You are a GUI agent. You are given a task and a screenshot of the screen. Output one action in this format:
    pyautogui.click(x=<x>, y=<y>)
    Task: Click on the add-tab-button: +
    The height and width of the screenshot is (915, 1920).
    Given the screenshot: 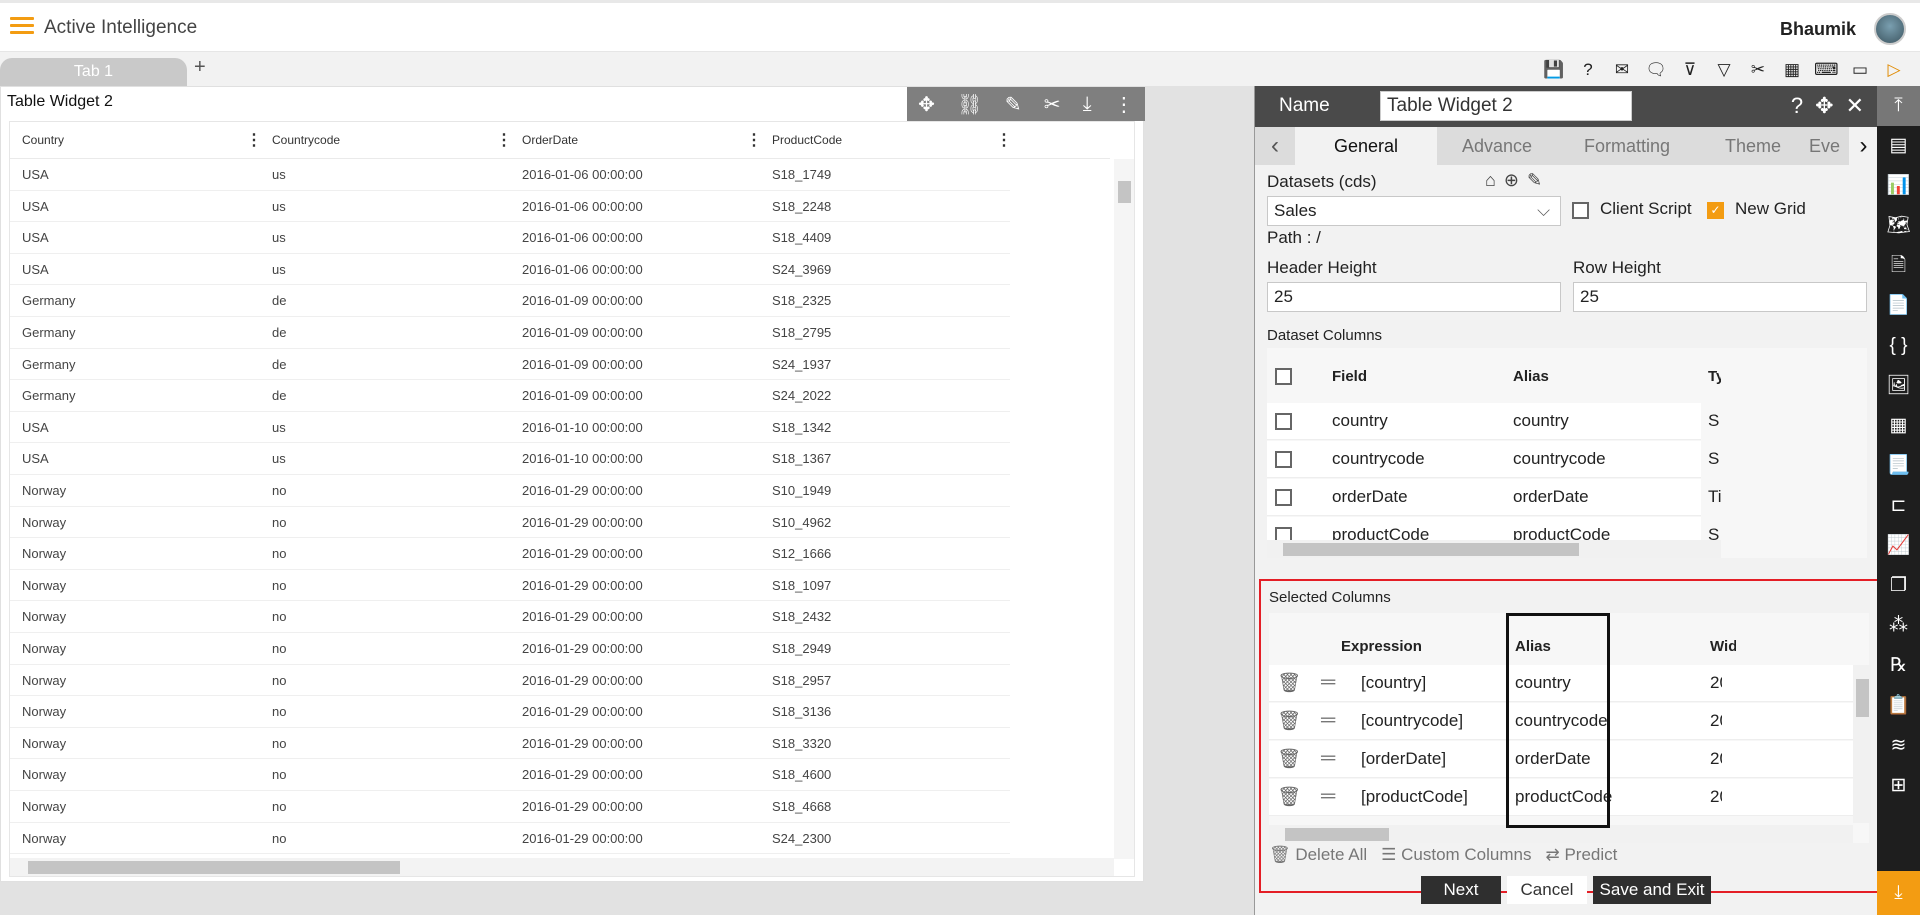 What is the action you would take?
    pyautogui.click(x=200, y=67)
    